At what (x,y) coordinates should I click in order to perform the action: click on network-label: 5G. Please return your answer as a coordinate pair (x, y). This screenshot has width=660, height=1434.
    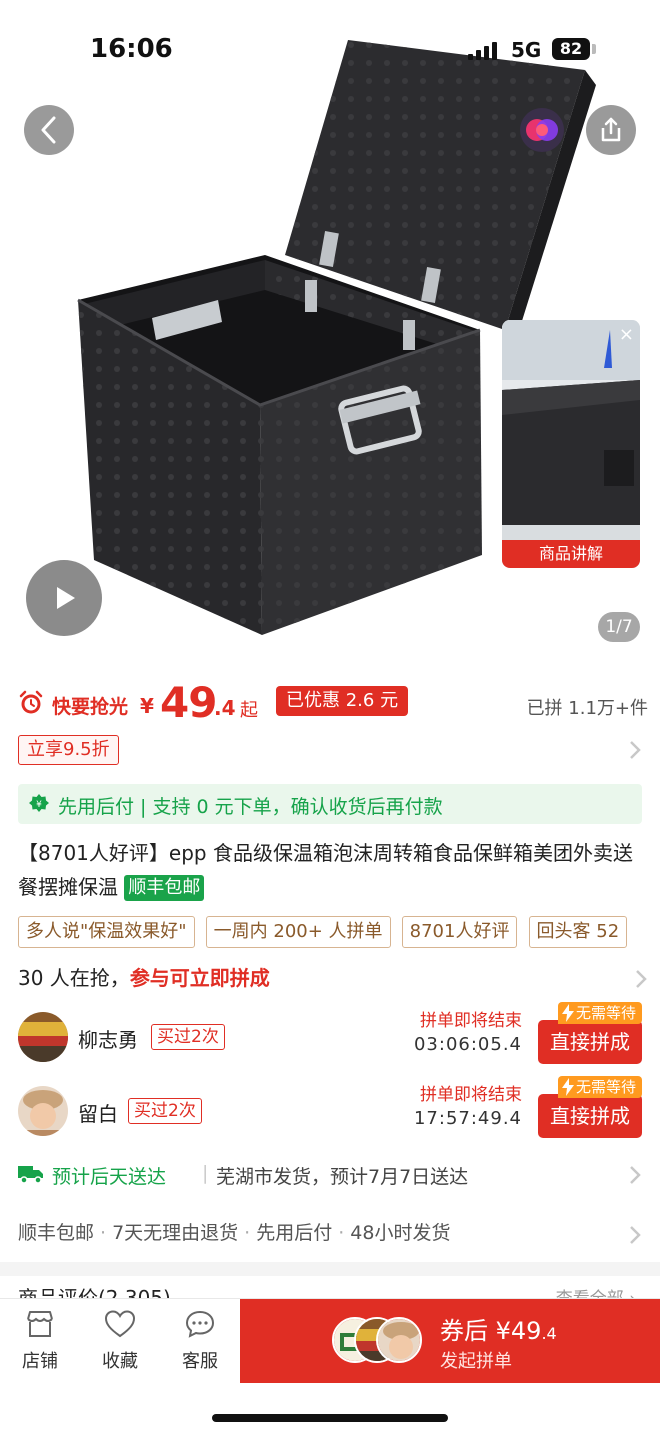
    Looking at the image, I should click on (526, 50).